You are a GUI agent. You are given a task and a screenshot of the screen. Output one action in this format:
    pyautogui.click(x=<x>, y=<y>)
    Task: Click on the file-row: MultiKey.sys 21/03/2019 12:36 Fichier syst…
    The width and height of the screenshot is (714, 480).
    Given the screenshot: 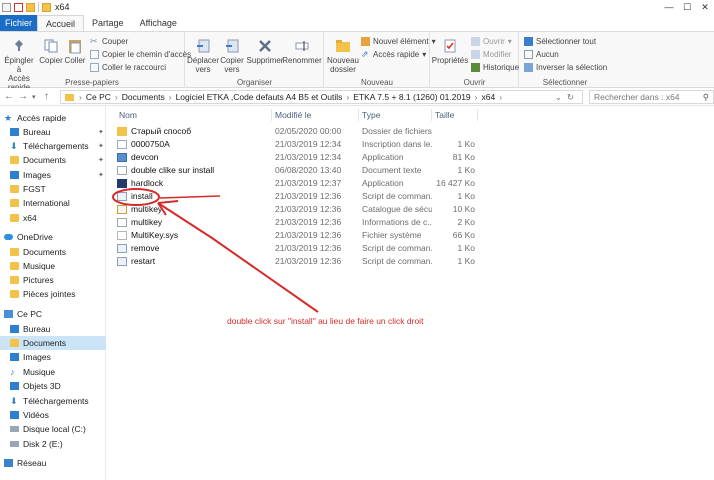 What is the action you would take?
    pyautogui.click(x=410, y=235)
    